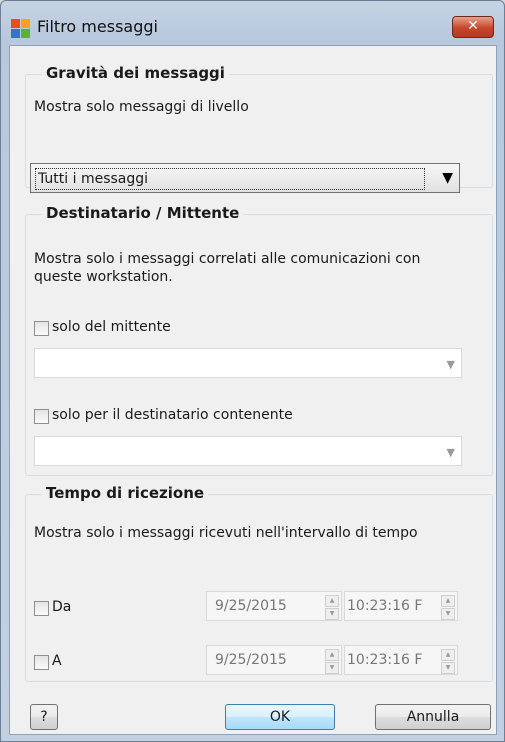 Image resolution: width=505 pixels, height=742 pixels. What do you see at coordinates (385, 606) in the screenshot?
I see `from-time-value: 10:23:16 F` at bounding box center [385, 606].